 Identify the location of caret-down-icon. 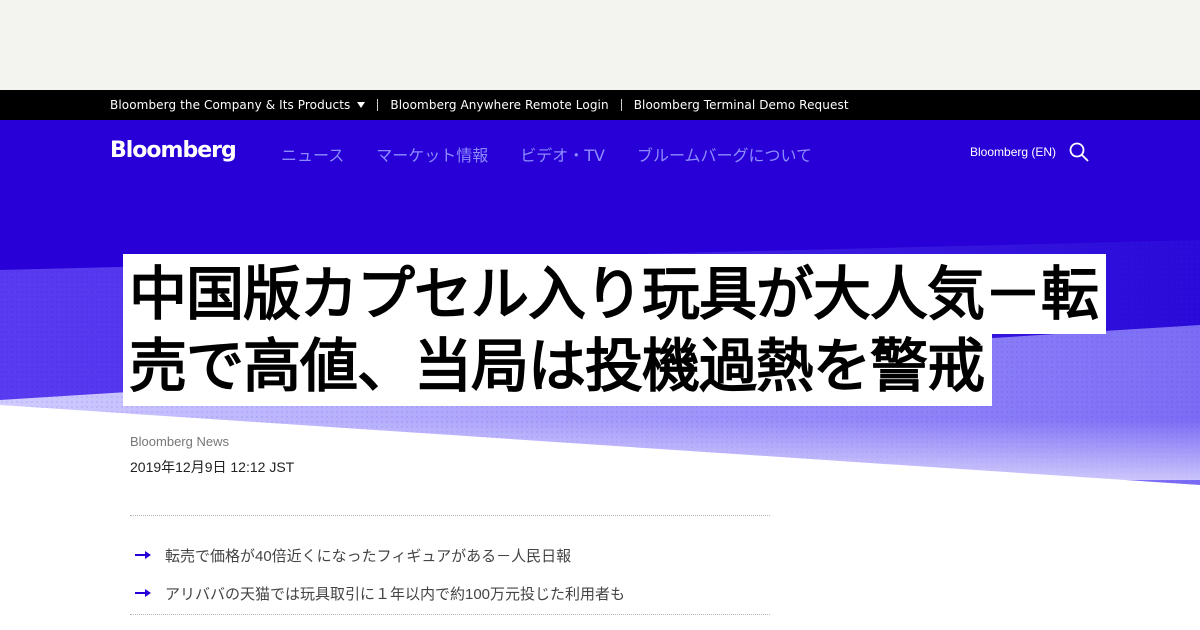
(361, 105).